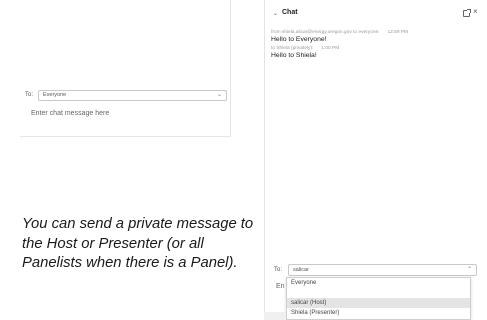 The height and width of the screenshot is (320, 487). What do you see at coordinates (376, 15) in the screenshot?
I see `chat-header: ⌄ Chat ×` at bounding box center [376, 15].